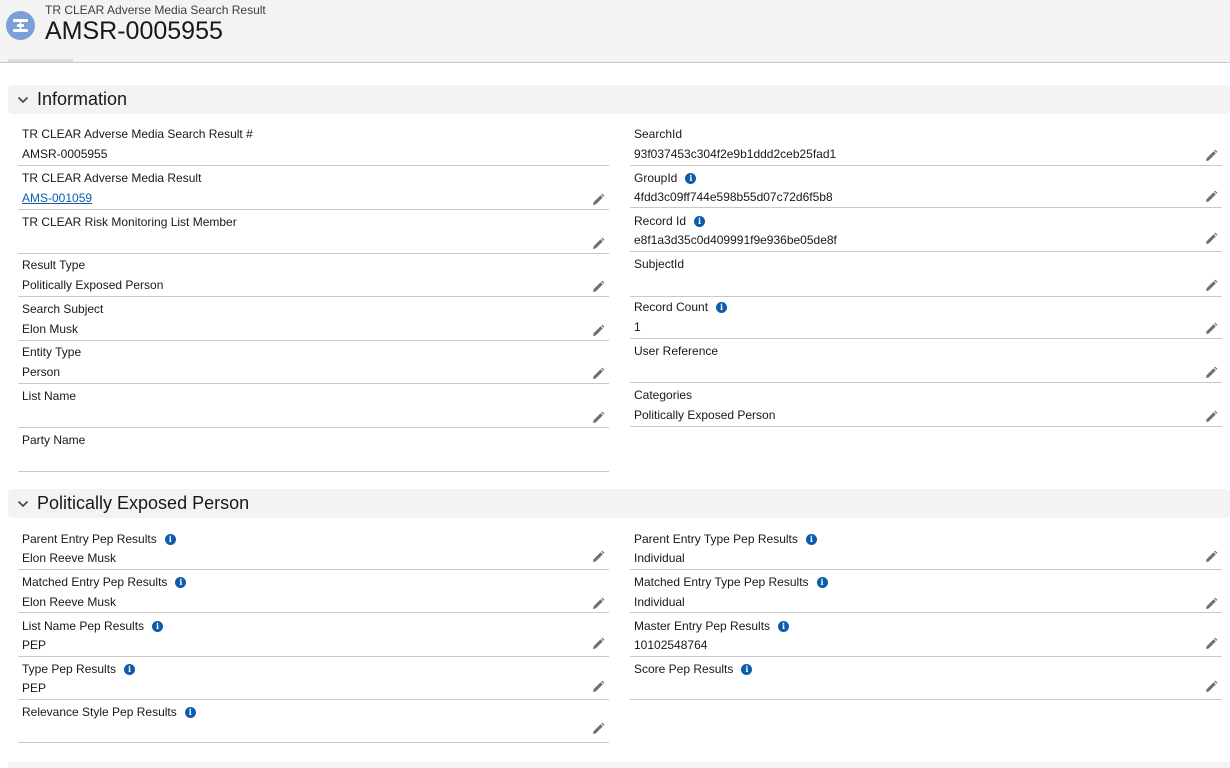  Describe the element at coordinates (671, 645) in the screenshot. I see `field-value: 10102548764` at that location.